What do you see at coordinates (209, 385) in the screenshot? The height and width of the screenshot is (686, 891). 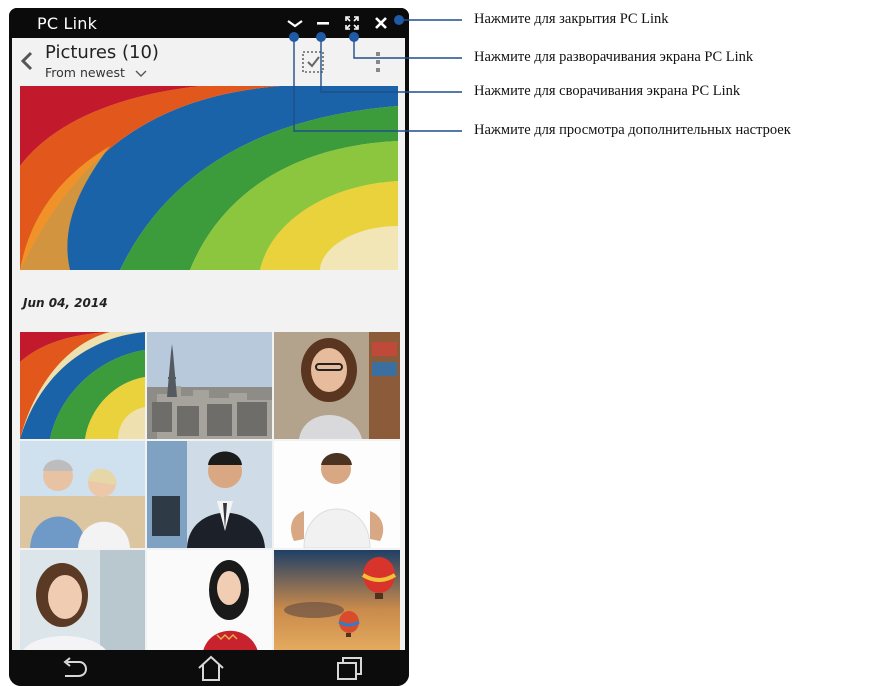 I see `thumbnail-paris` at bounding box center [209, 385].